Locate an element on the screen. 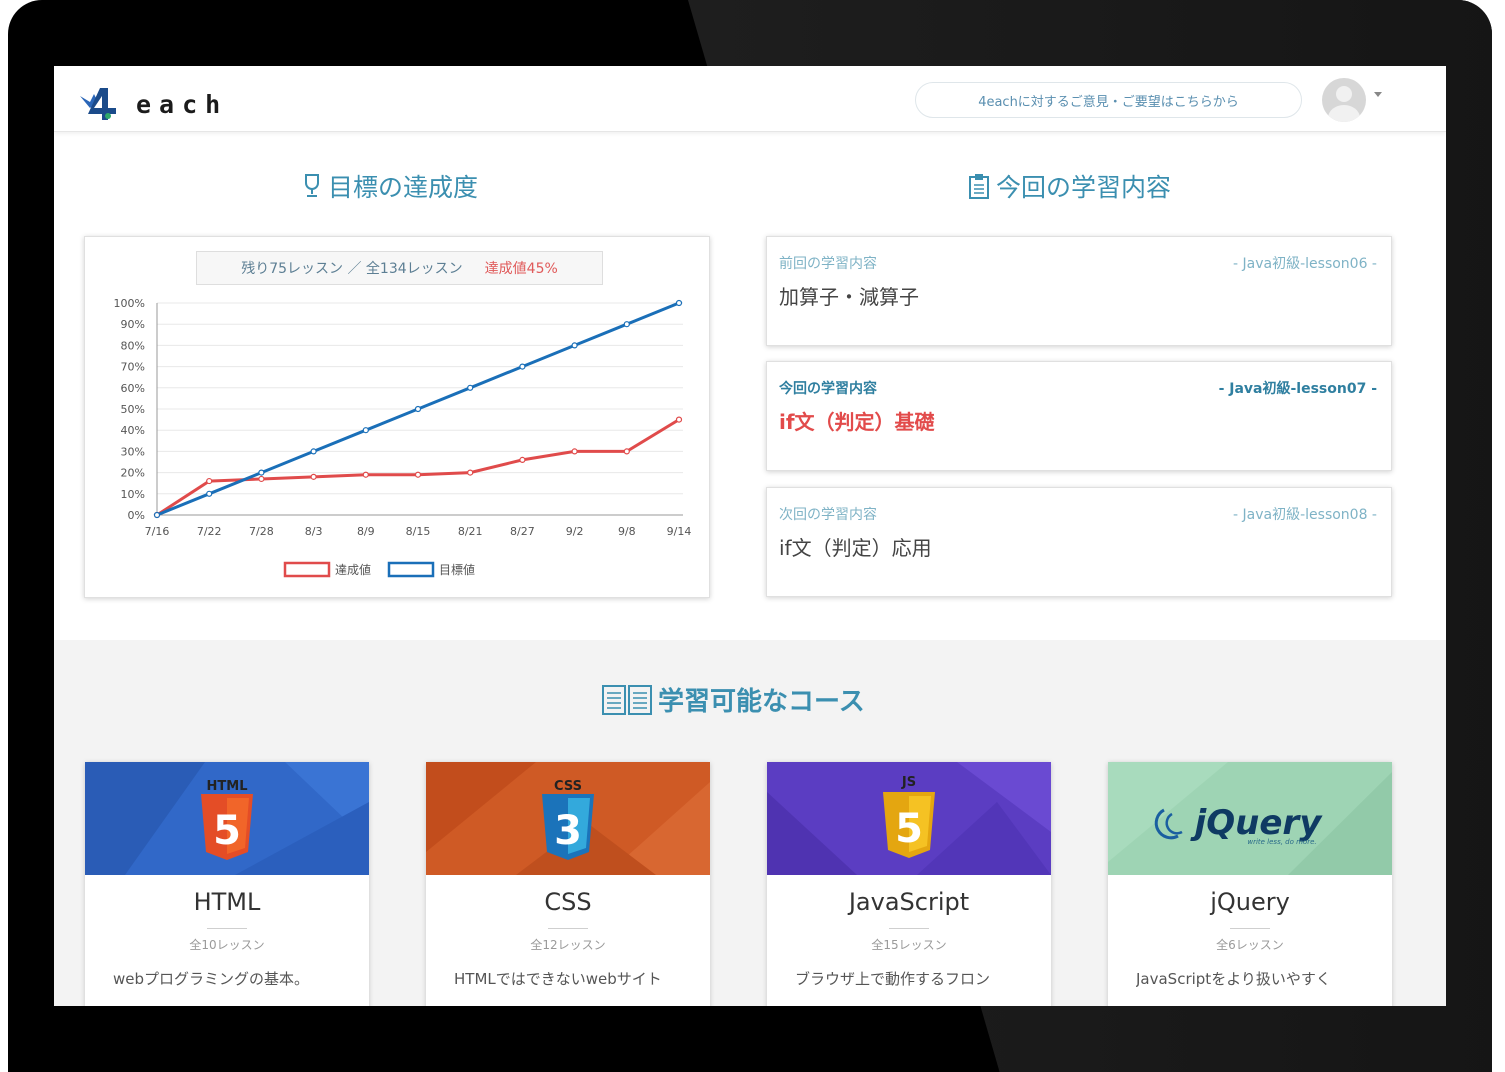 The image size is (1505, 1072). svg-text: JS is located at coordinates (908, 782).